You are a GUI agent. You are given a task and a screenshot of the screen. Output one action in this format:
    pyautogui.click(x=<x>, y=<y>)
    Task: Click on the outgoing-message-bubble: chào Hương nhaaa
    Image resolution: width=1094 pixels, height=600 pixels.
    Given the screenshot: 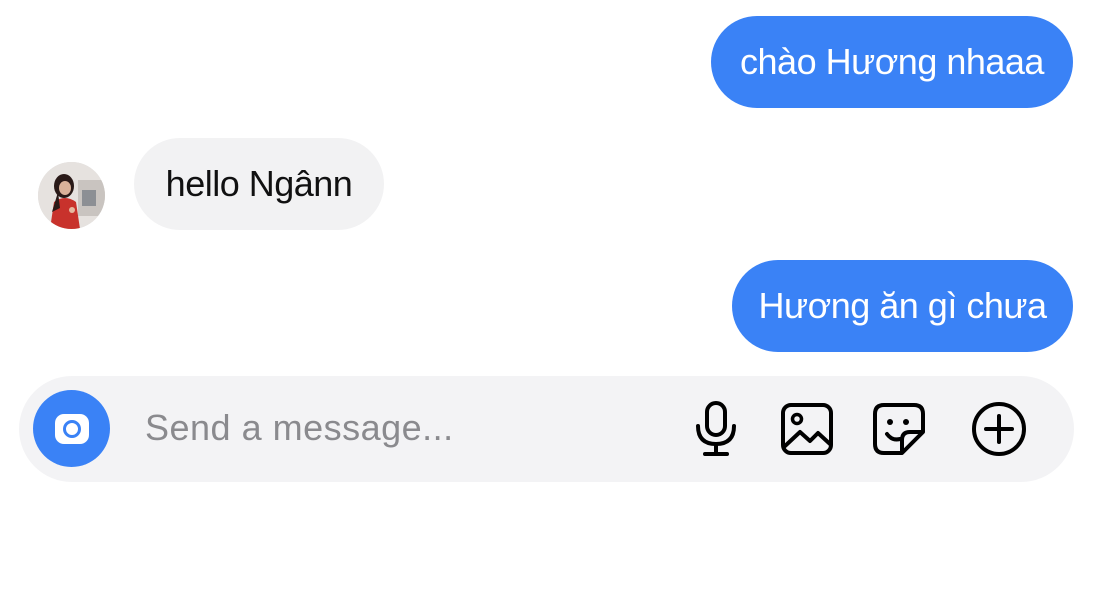 What is the action you would take?
    pyautogui.click(x=892, y=62)
    